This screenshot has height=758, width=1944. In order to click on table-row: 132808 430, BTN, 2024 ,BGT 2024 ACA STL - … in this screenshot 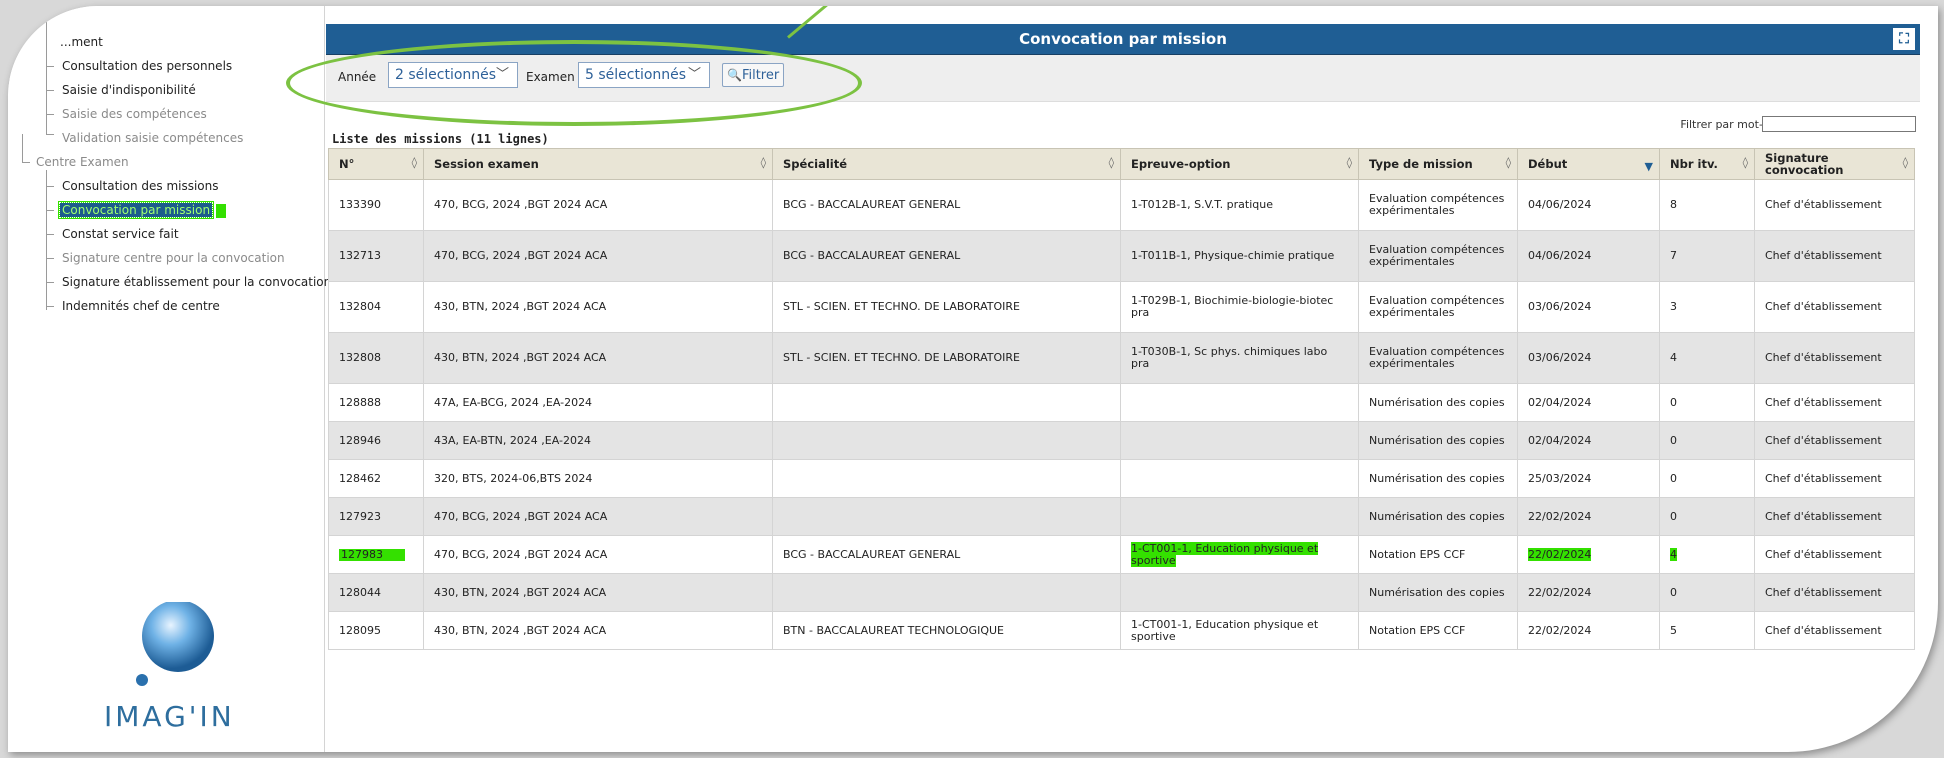, I will do `click(1121, 358)`.